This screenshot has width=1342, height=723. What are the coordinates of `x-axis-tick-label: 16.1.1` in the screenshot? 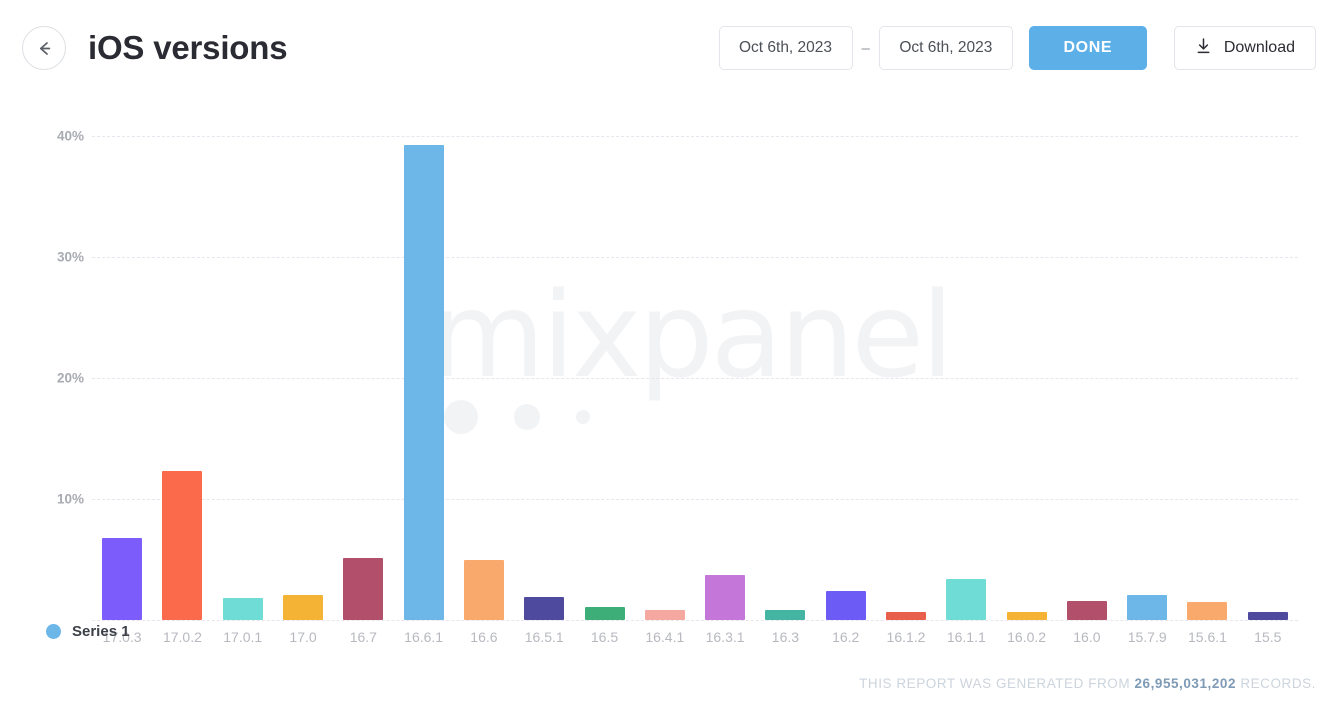 It's located at (966, 637).